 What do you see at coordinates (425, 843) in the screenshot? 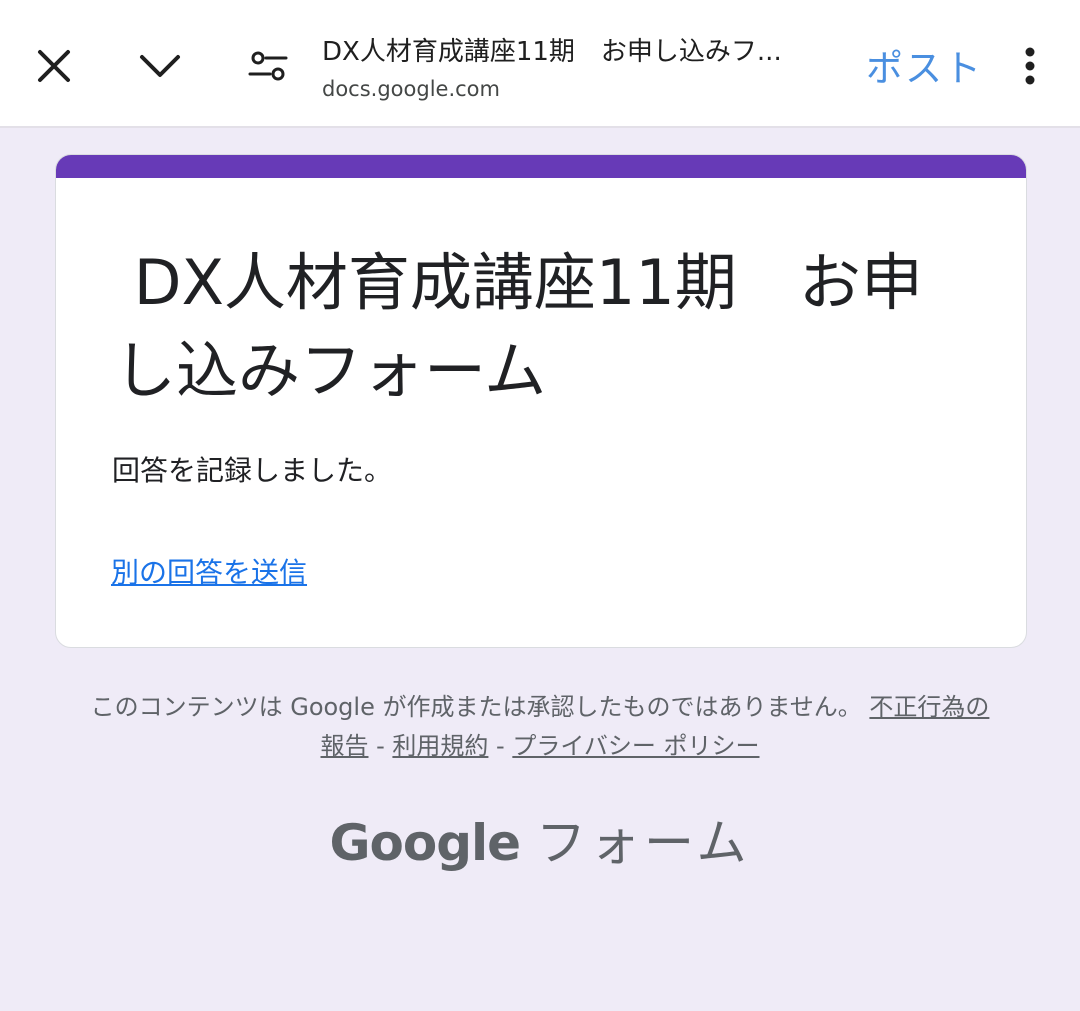
I see `google-wordmark: Google` at bounding box center [425, 843].